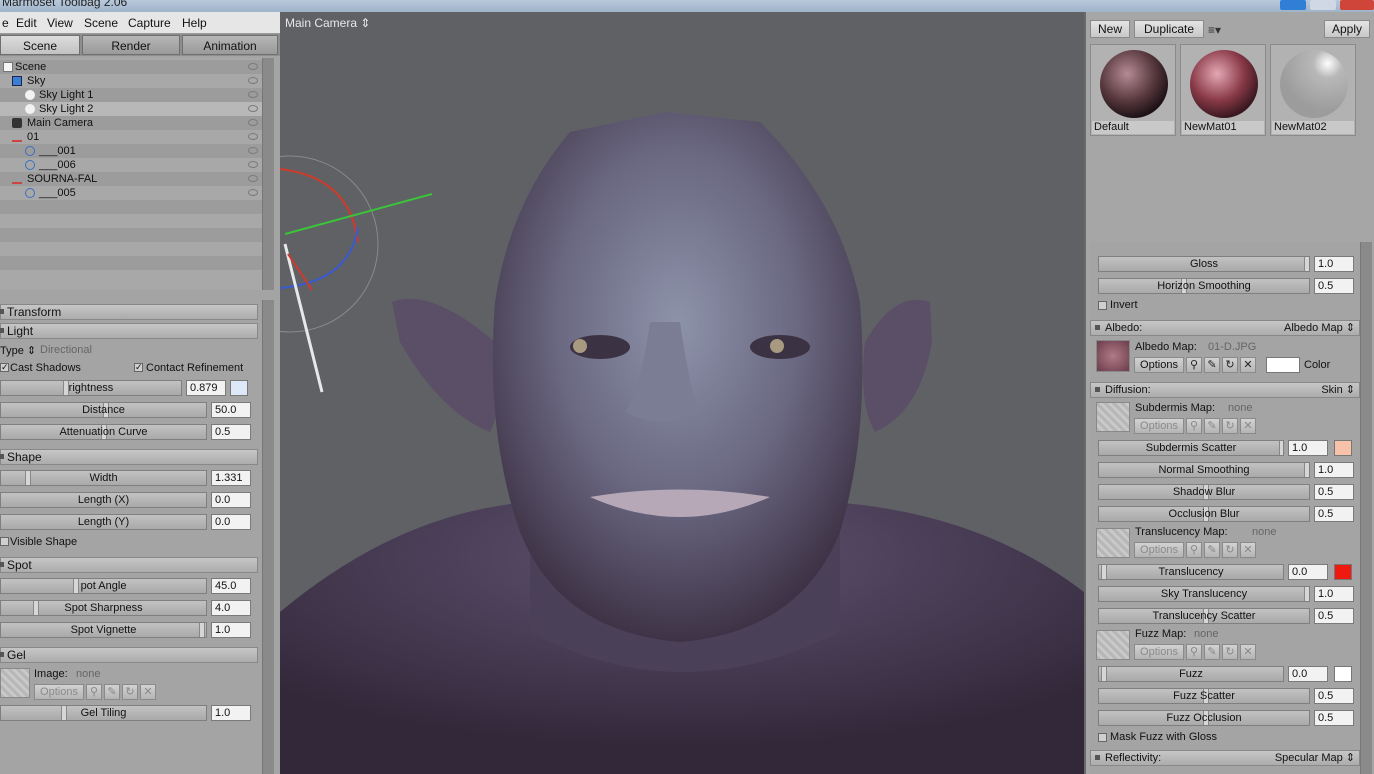 This screenshot has width=1374, height=774. What do you see at coordinates (1204, 286) in the screenshot?
I see `horizon-smoothing-slider: Horizon Smoothing` at bounding box center [1204, 286].